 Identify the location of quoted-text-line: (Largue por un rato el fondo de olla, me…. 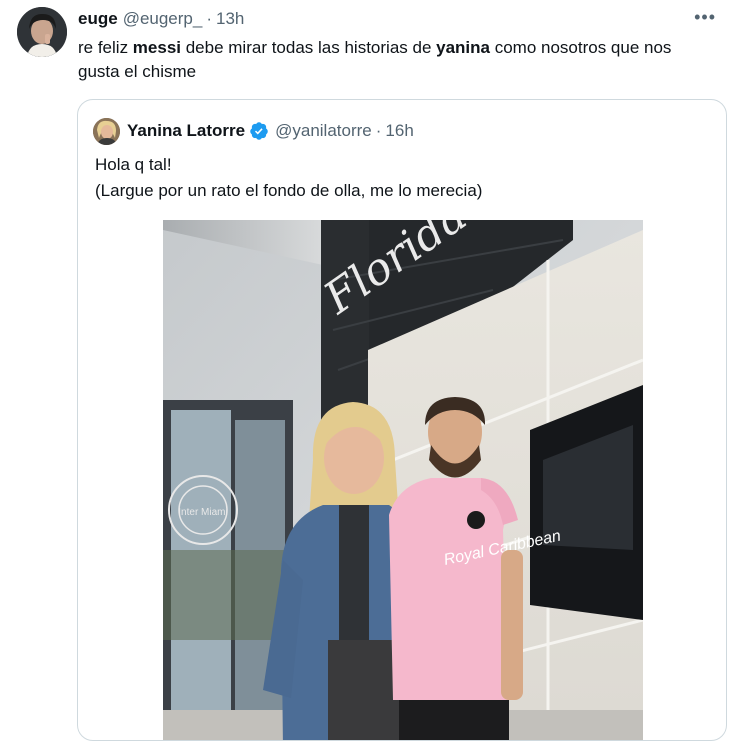
(289, 190).